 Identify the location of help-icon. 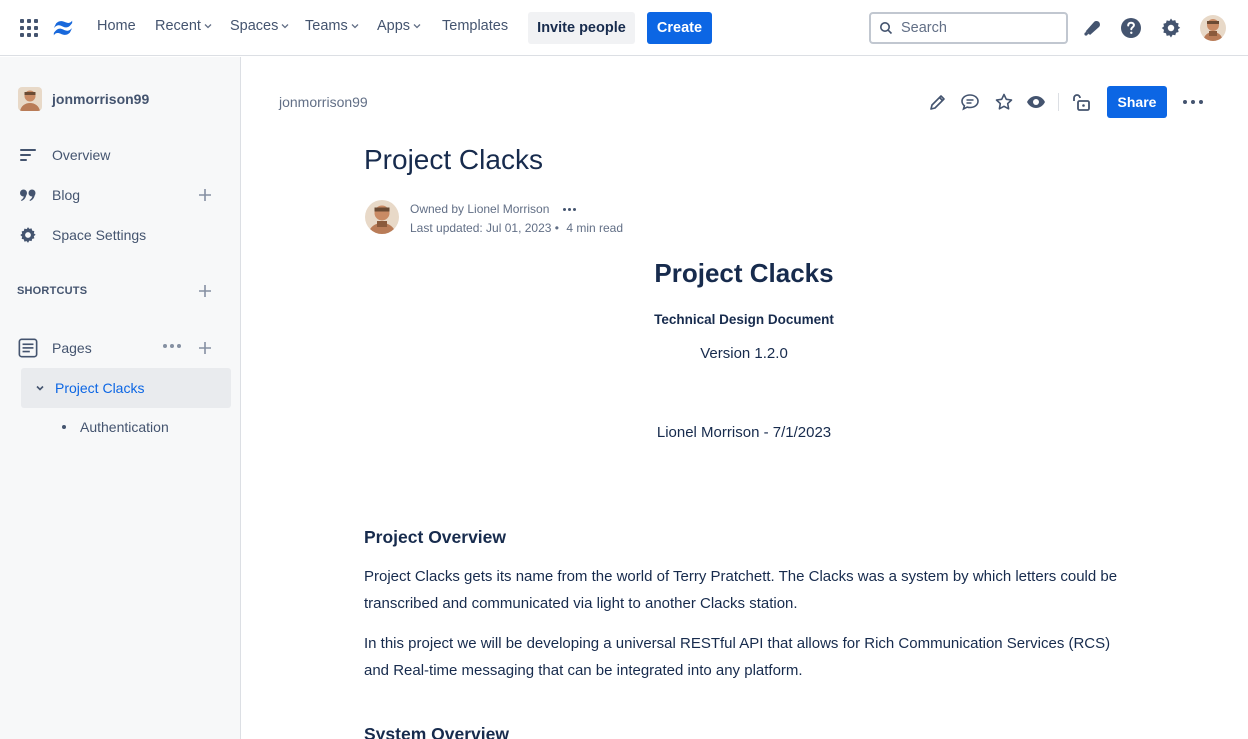
(1131, 28).